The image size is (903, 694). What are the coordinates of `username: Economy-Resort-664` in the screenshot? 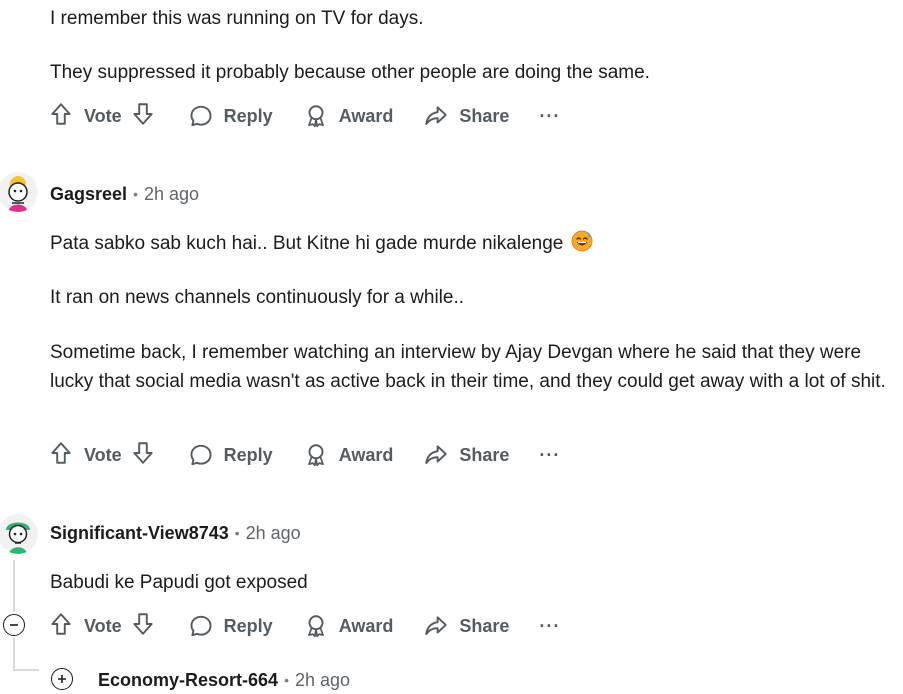 It's located at (188, 680).